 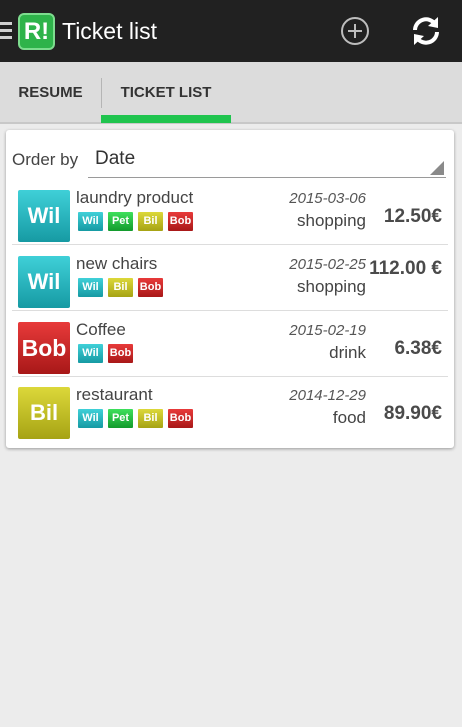 I want to click on ticket-amount: 112.00 €, so click(x=405, y=268).